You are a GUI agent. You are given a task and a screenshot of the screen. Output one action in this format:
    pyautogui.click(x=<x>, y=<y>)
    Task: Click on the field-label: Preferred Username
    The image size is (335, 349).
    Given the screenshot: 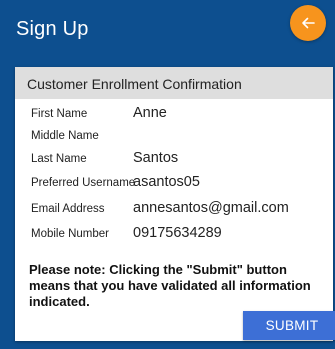 What is the action you would take?
    pyautogui.click(x=83, y=183)
    